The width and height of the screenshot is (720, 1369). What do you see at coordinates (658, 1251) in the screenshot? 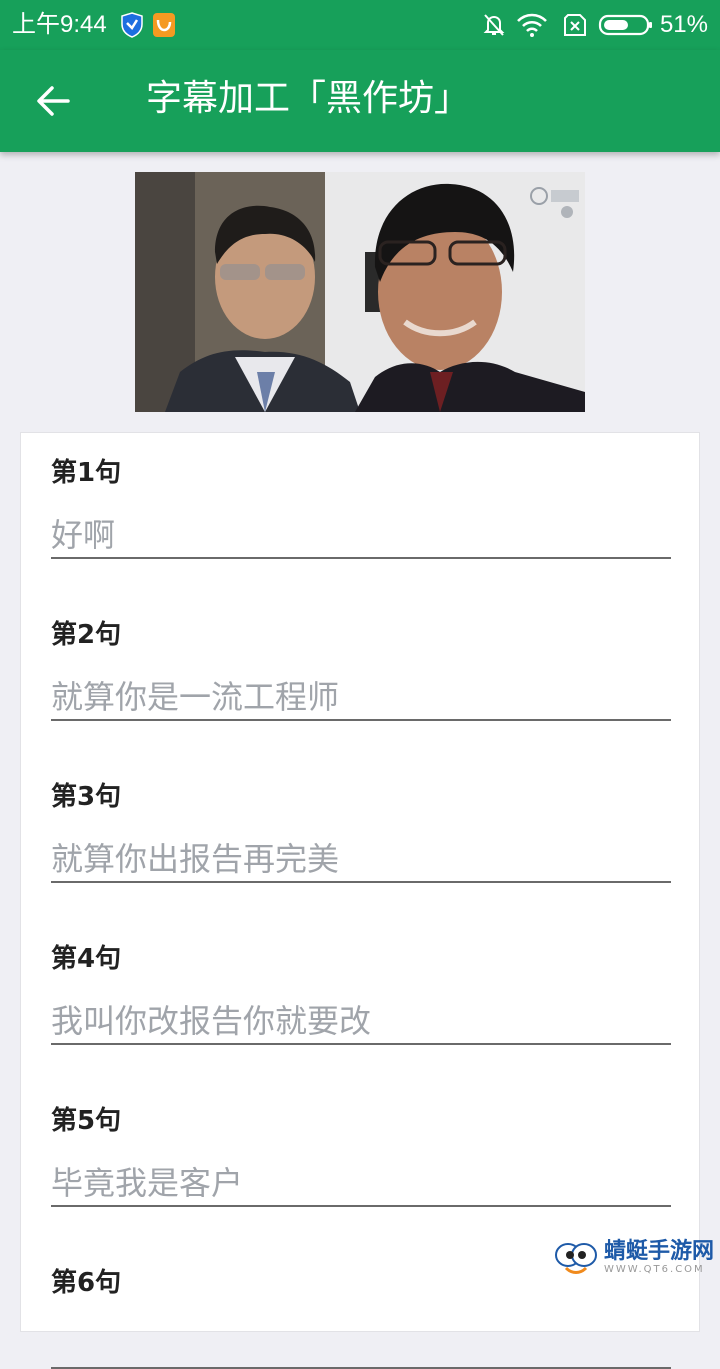
I see `watermark-text: 蜻蜓手游网` at bounding box center [658, 1251].